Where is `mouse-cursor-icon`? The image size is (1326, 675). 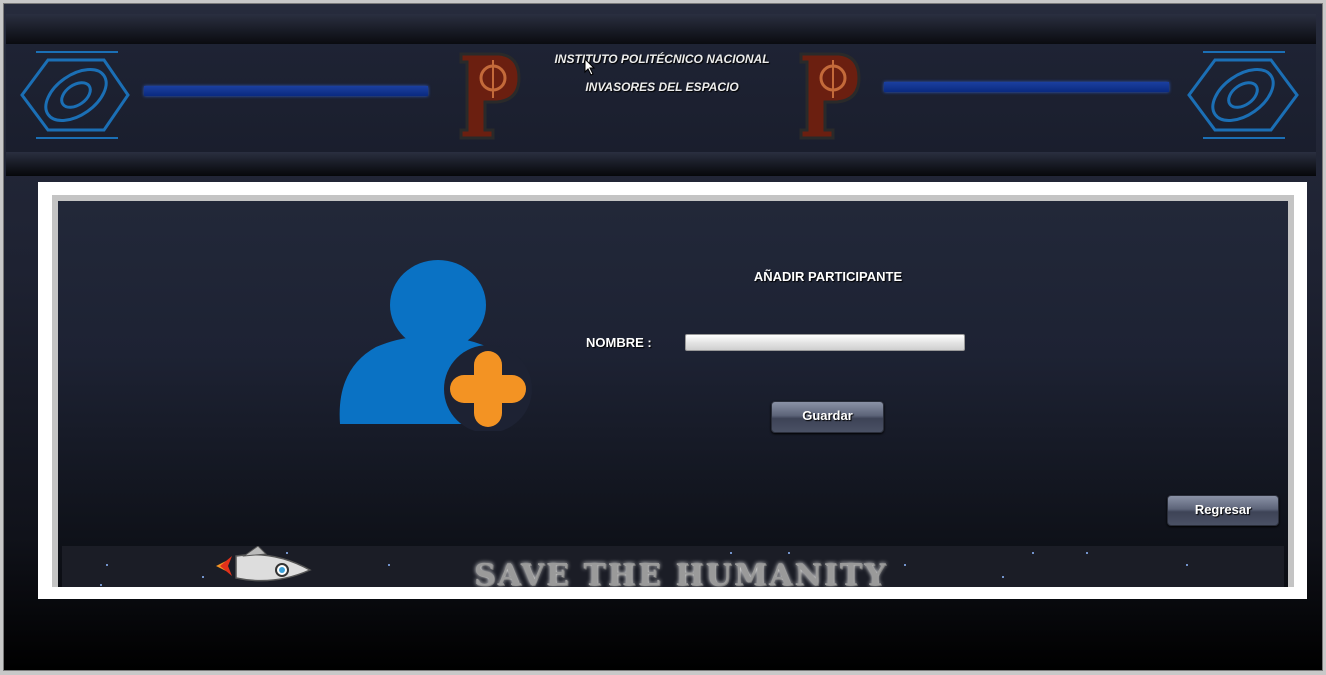
mouse-cursor-icon is located at coordinates (590, 69).